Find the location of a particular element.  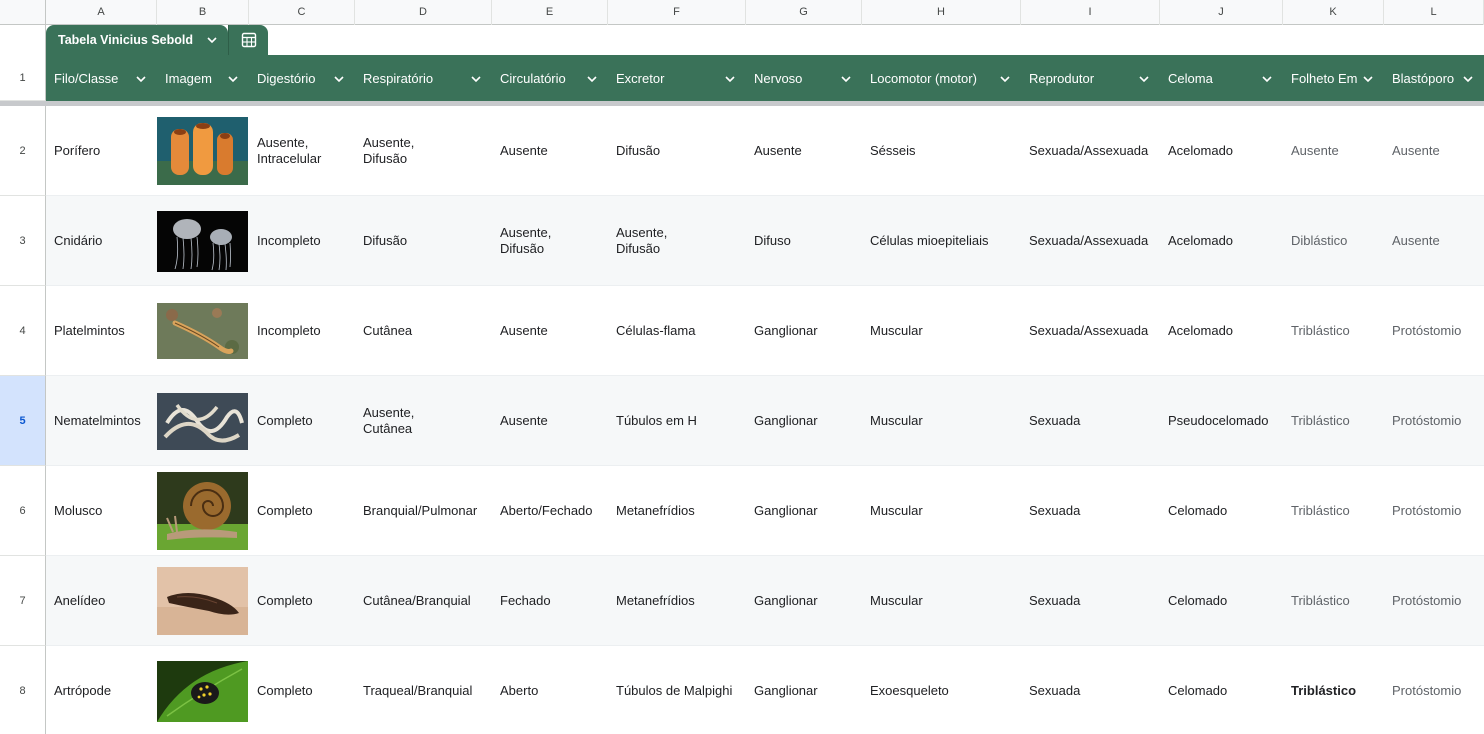

header-locomotor: Locomotor (motor) is located at coordinates (941, 78).